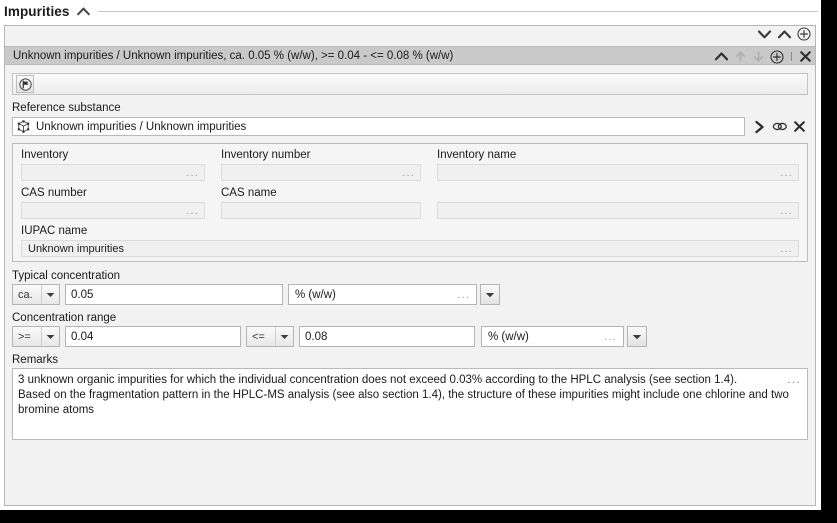 The image size is (837, 523). I want to click on typical-qualifier-select: ca., so click(36, 294).